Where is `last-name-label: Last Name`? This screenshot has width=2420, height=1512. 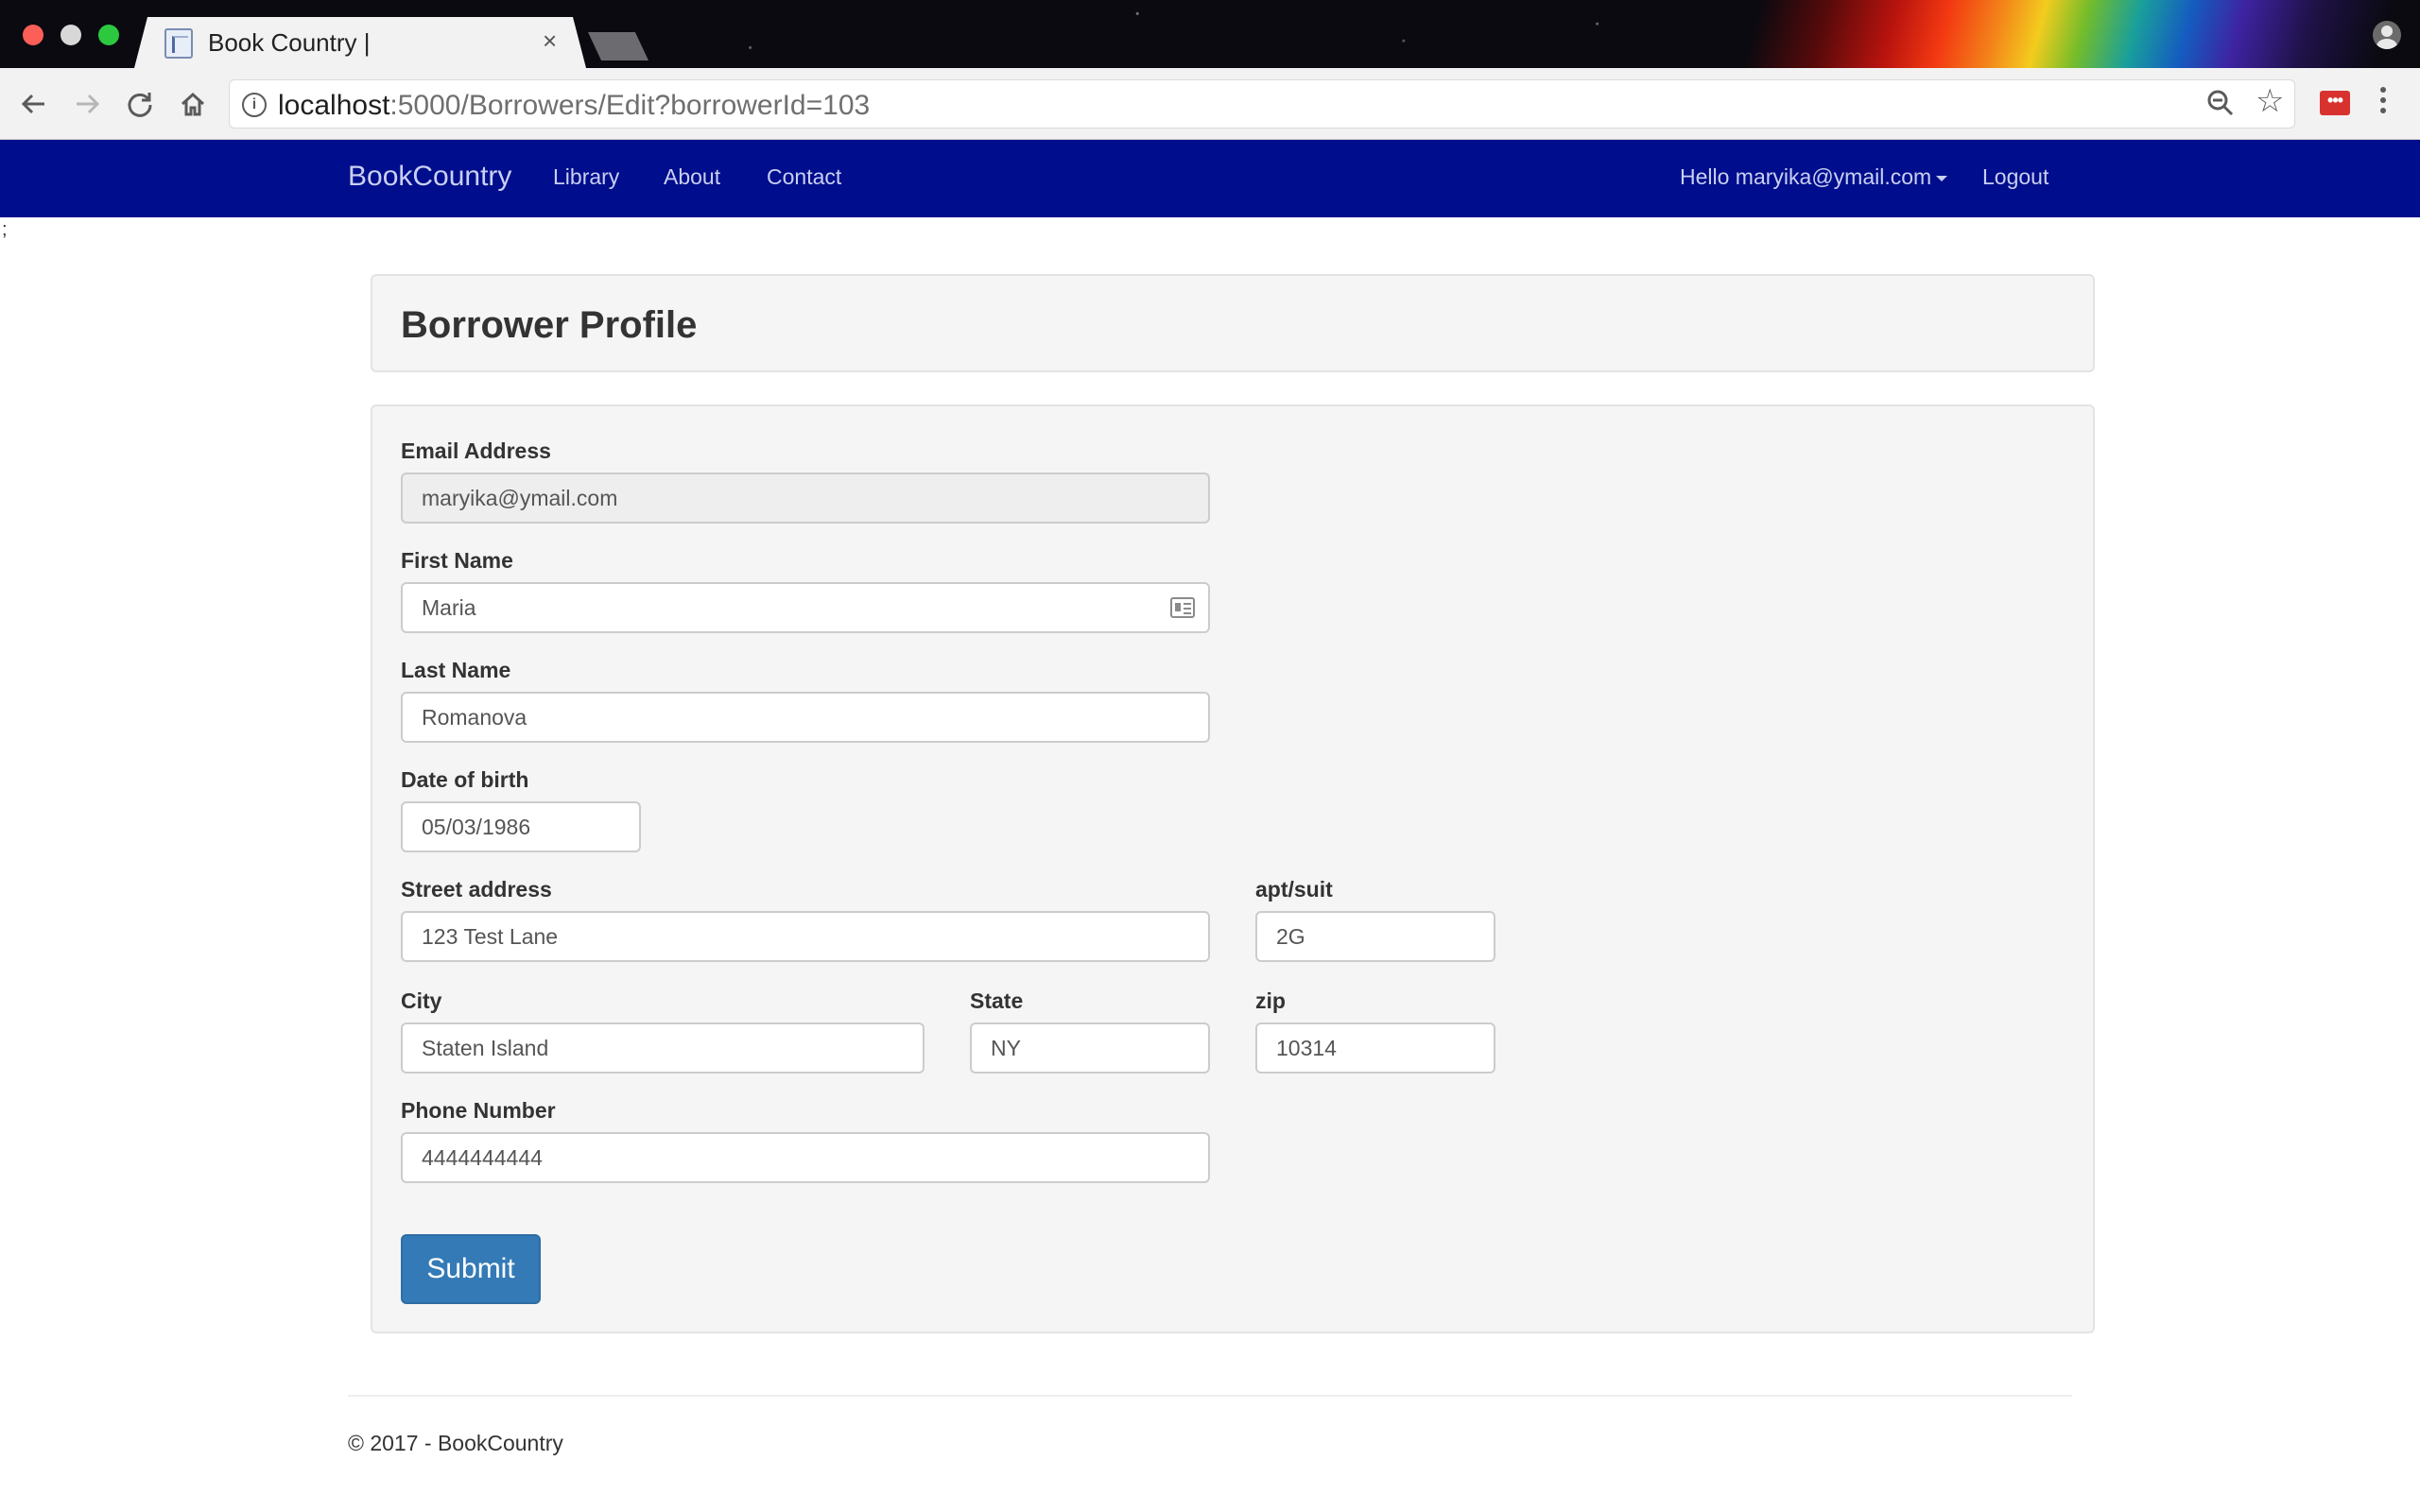 last-name-label: Last Name is located at coordinates (456, 670).